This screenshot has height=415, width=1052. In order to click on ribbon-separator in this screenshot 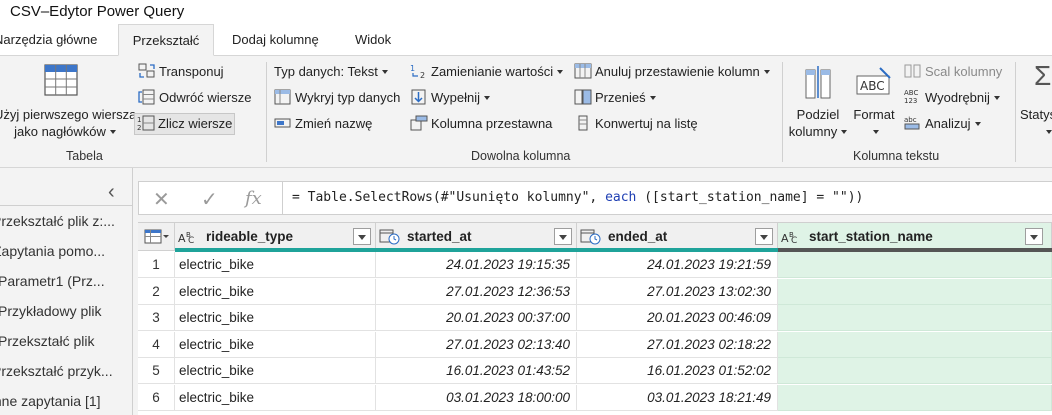, I will do `click(1015, 112)`.